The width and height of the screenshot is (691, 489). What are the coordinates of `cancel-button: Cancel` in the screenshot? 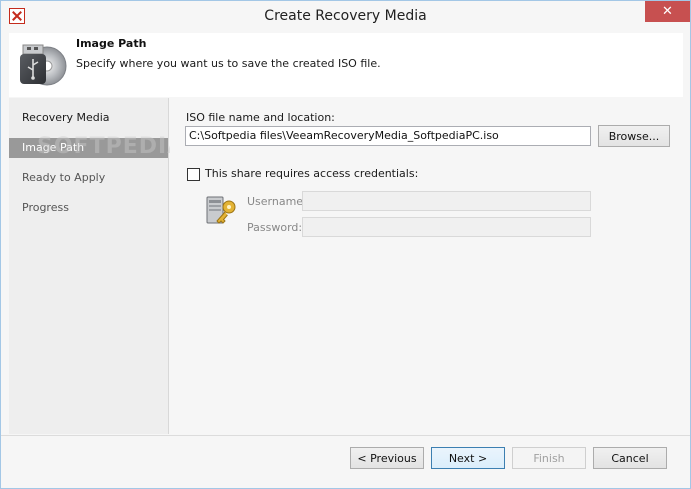 It's located at (630, 458).